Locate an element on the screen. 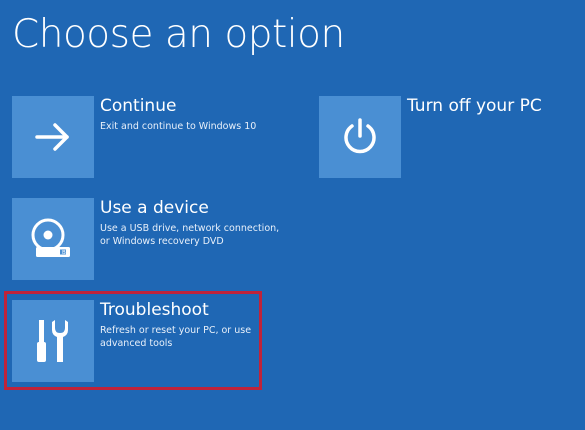 This screenshot has width=585, height=430. continue-description-line: Exit and continue to Windows 10 is located at coordinates (178, 126).